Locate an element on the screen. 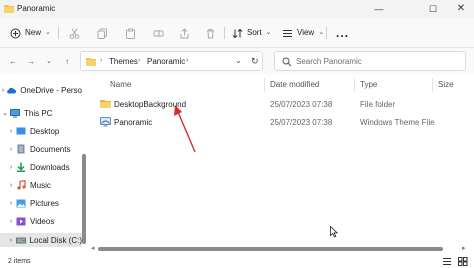  sidebar-item-downloads: › Downloads is located at coordinates (41, 167).